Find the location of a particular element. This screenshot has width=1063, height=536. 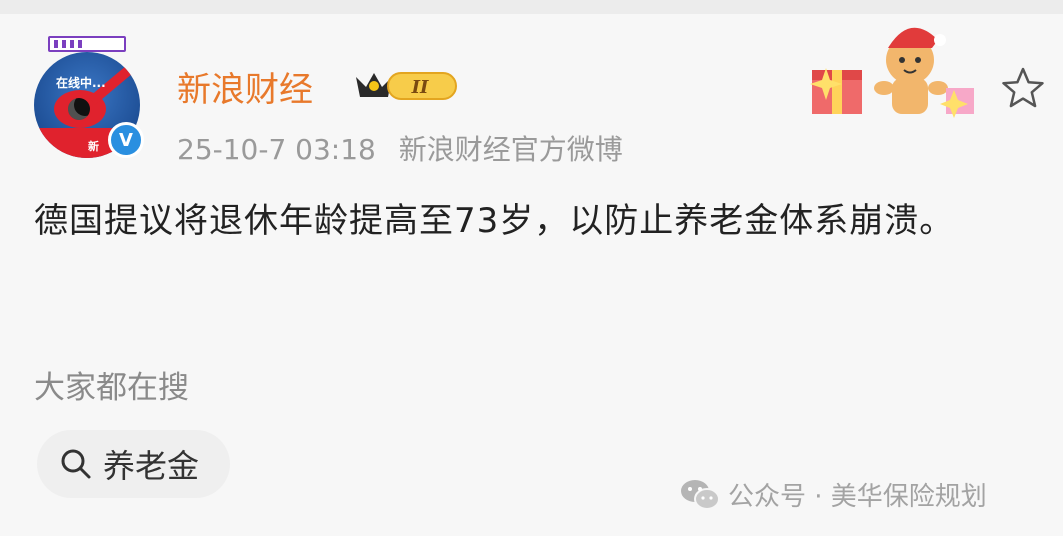

post-meta: 25-10-7 03:18 新浪财经官方微博 is located at coordinates (400, 148).